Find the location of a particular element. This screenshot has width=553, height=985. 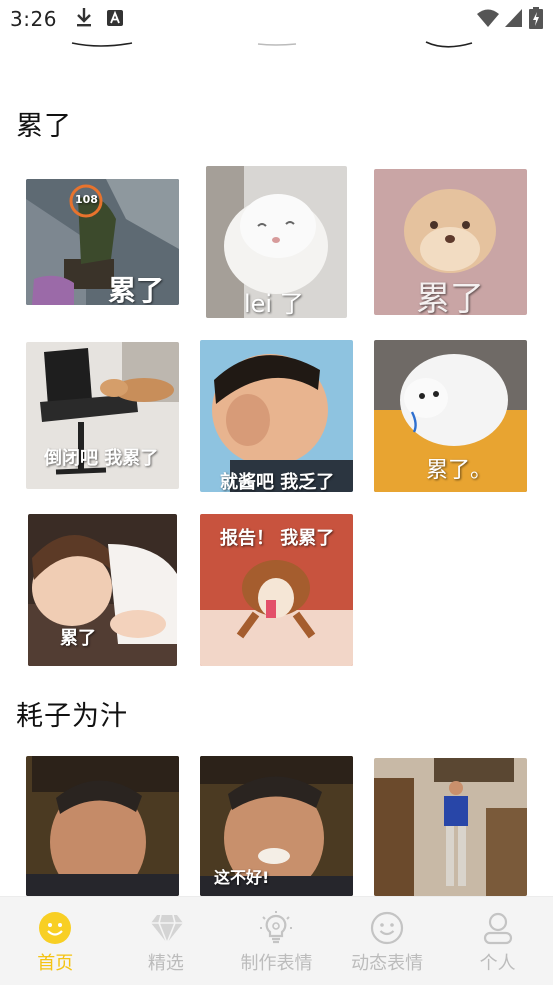

lightbulb-icon is located at coordinates (276, 928).